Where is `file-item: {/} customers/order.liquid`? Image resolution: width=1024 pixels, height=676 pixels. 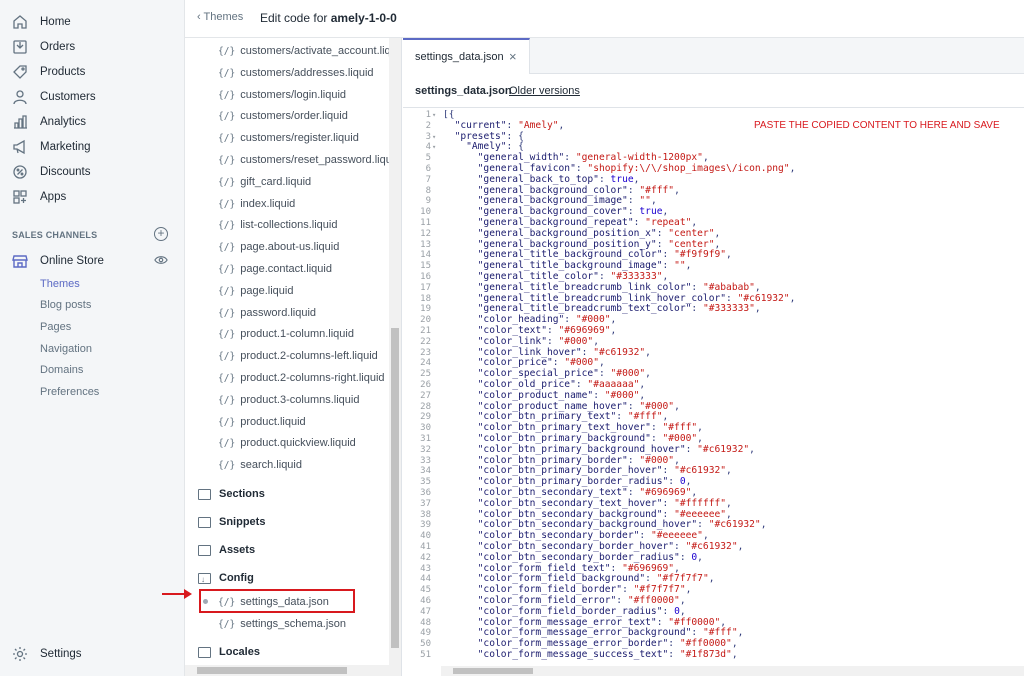
file-item: {/} customers/order.liquid is located at coordinates (283, 116).